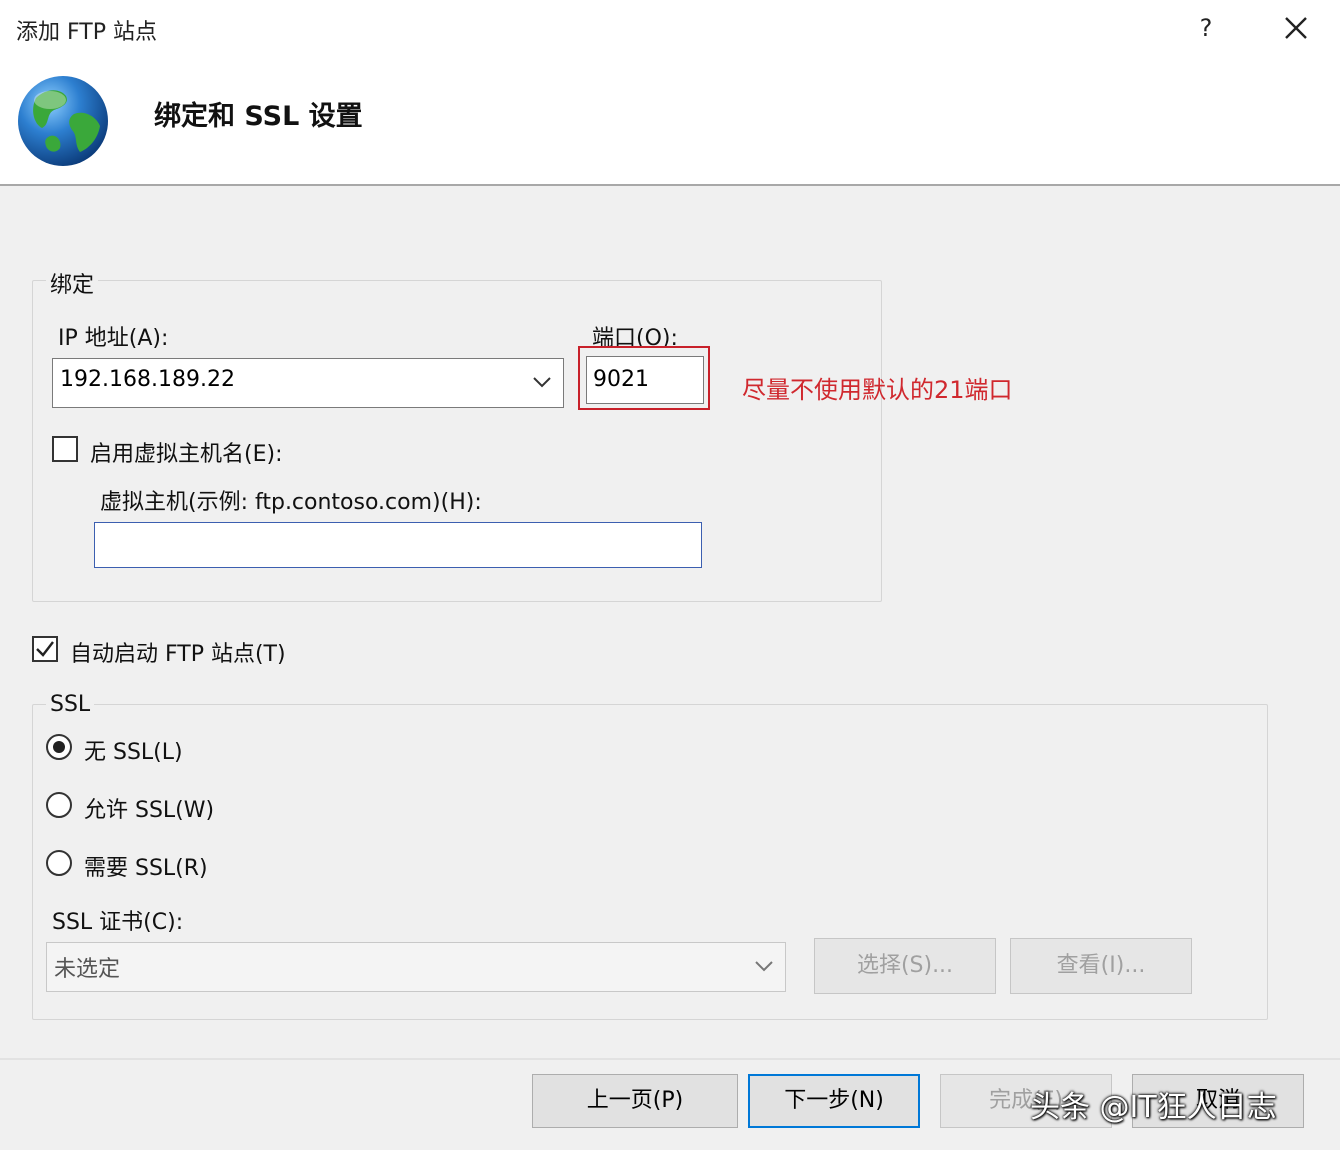  Describe the element at coordinates (149, 810) in the screenshot. I see `radio-allow-ssl-label: 允许 SSL(W)` at that location.